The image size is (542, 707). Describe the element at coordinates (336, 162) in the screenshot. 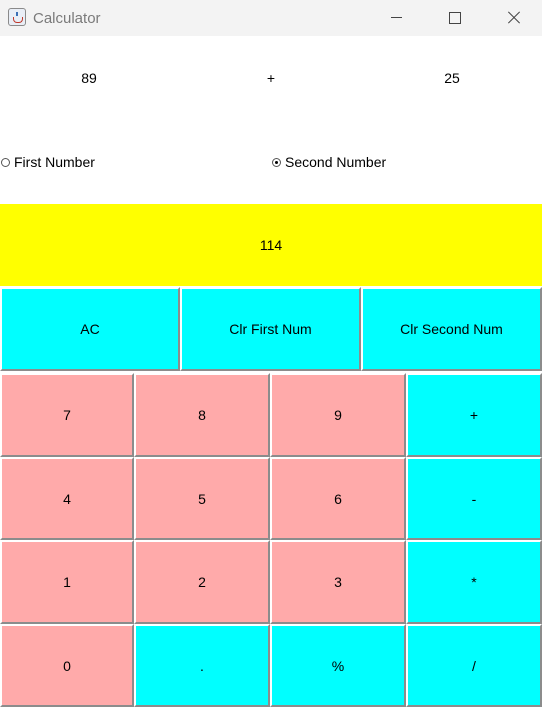

I see `second-number-radio-label: Second Number` at that location.